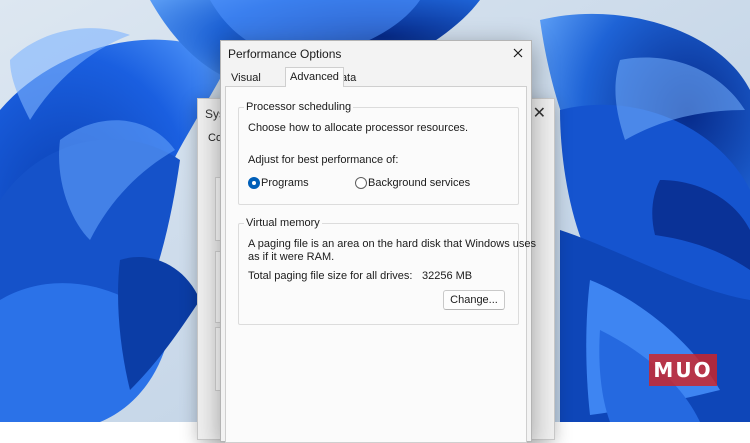  Describe the element at coordinates (247, 85) in the screenshot. I see `tab-visual-effects: Visual Effects` at that location.